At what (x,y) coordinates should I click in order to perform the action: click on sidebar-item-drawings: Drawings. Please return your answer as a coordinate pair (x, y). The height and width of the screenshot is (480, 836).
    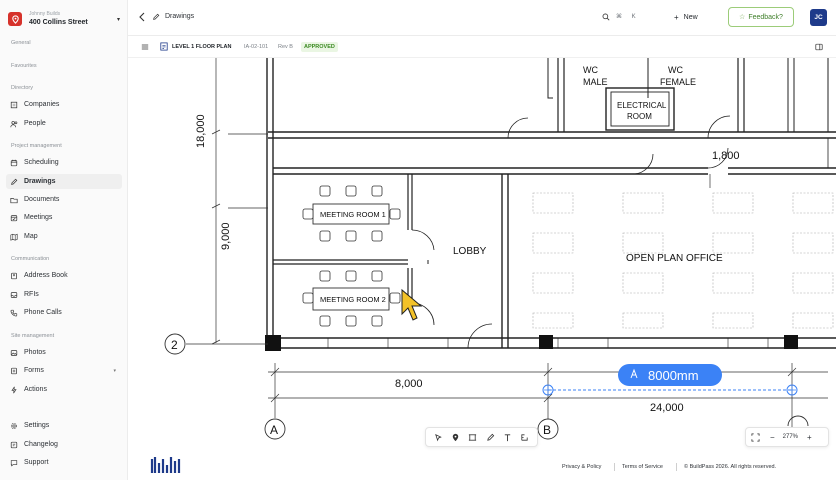
    Looking at the image, I should click on (64, 181).